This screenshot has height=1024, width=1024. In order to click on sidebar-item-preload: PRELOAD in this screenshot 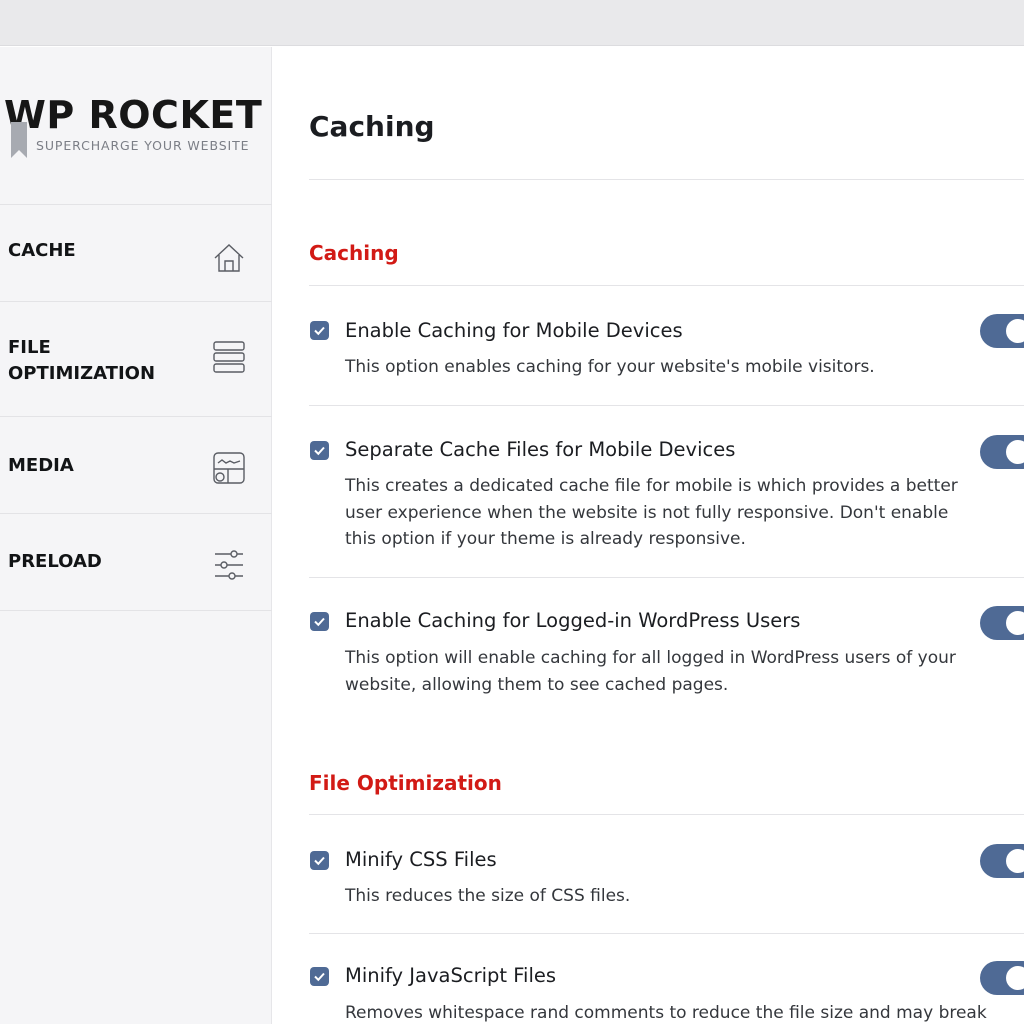, I will do `click(136, 562)`.